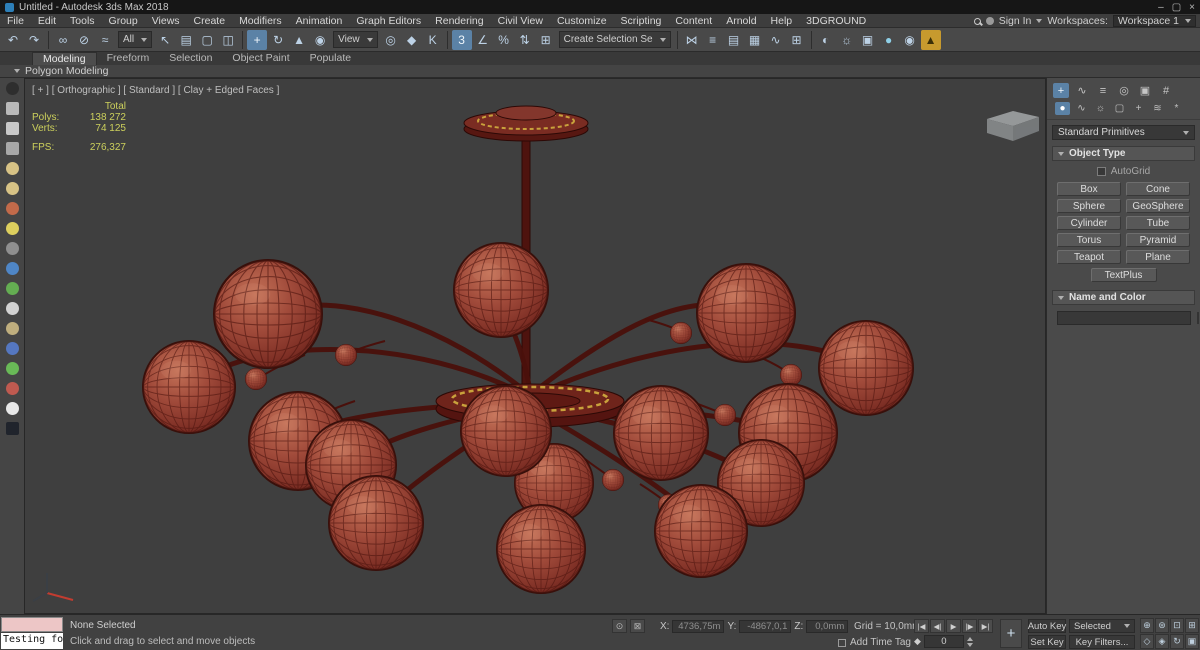 The width and height of the screenshot is (1200, 650). What do you see at coordinates (921, 626) in the screenshot?
I see `go-to-start-button: |◀` at bounding box center [921, 626].